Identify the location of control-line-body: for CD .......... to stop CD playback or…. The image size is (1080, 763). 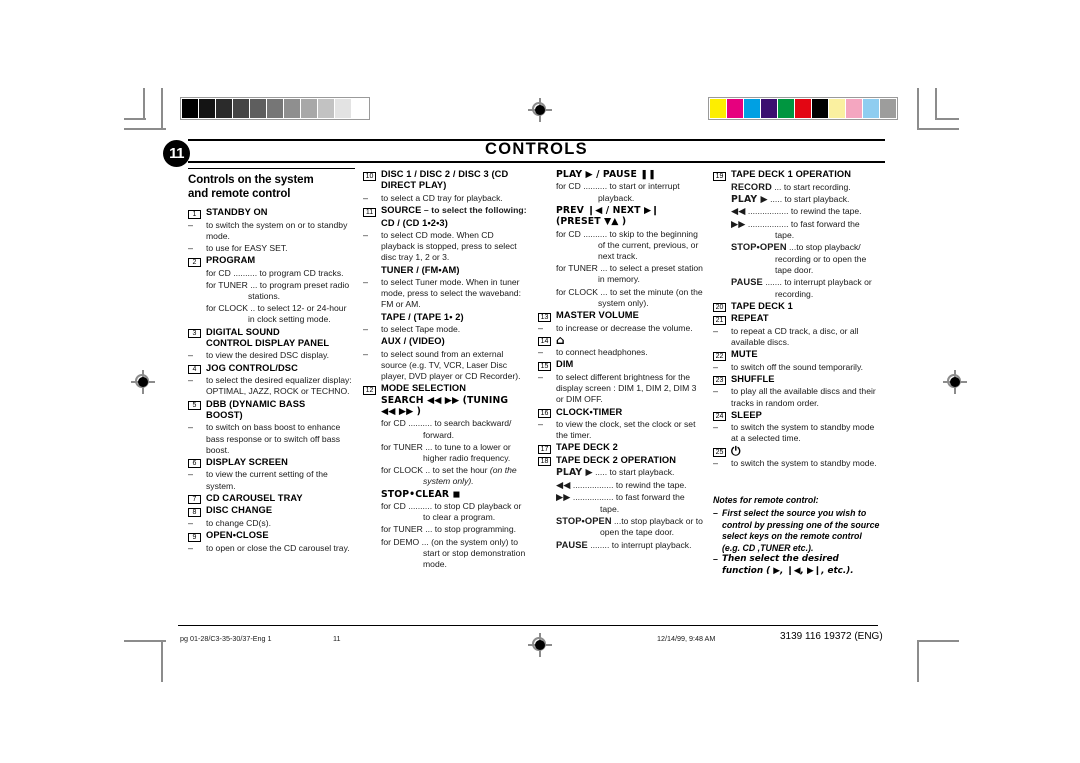
(455, 512).